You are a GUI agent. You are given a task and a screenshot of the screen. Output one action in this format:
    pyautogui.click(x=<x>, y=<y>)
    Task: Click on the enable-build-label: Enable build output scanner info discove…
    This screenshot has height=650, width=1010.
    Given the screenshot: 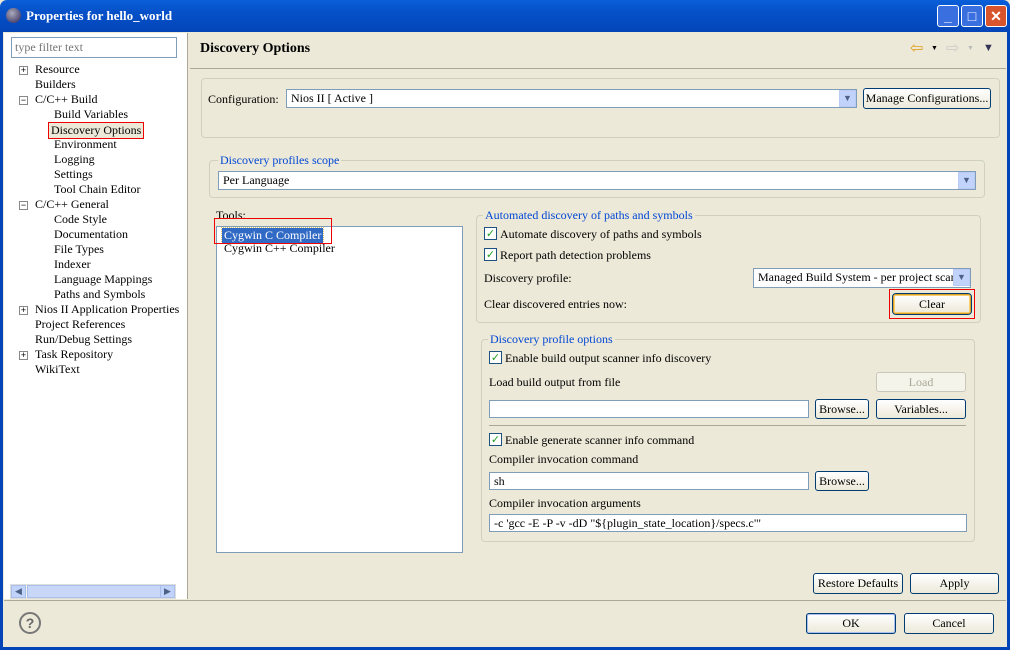 What is the action you would take?
    pyautogui.click(x=608, y=358)
    